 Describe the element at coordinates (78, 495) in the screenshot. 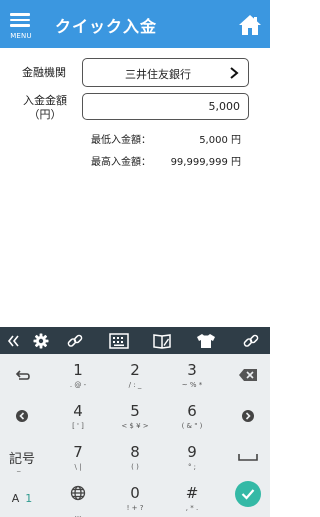

I see `globe-icon` at that location.